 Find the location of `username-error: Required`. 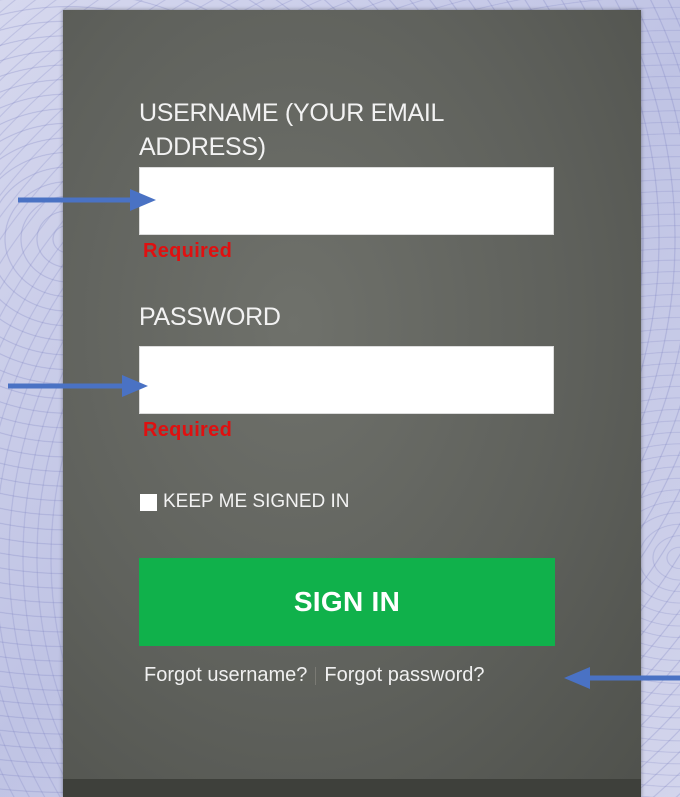

username-error: Required is located at coordinates (188, 251).